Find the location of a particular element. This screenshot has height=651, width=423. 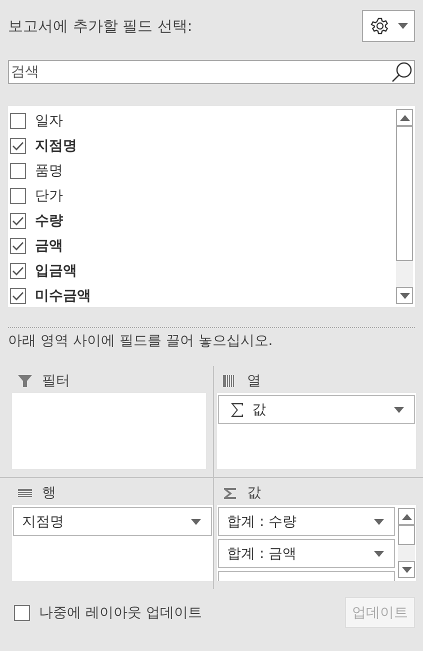

item-label: 지점명 is located at coordinates (43, 521).